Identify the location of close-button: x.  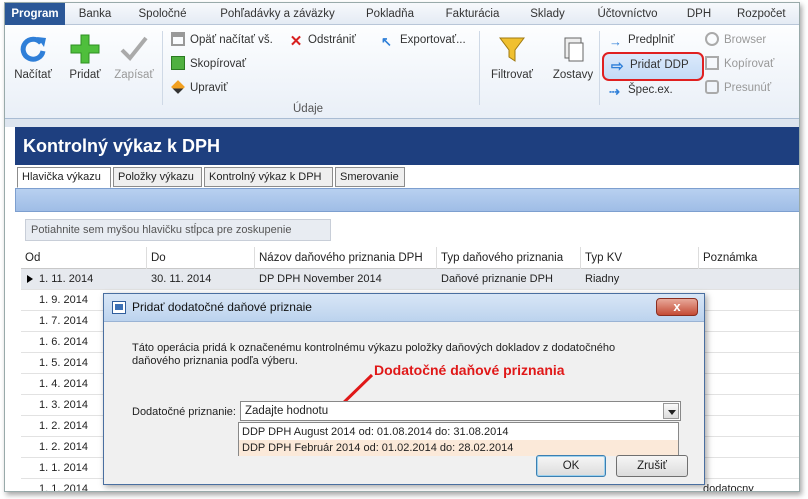
(677, 307).